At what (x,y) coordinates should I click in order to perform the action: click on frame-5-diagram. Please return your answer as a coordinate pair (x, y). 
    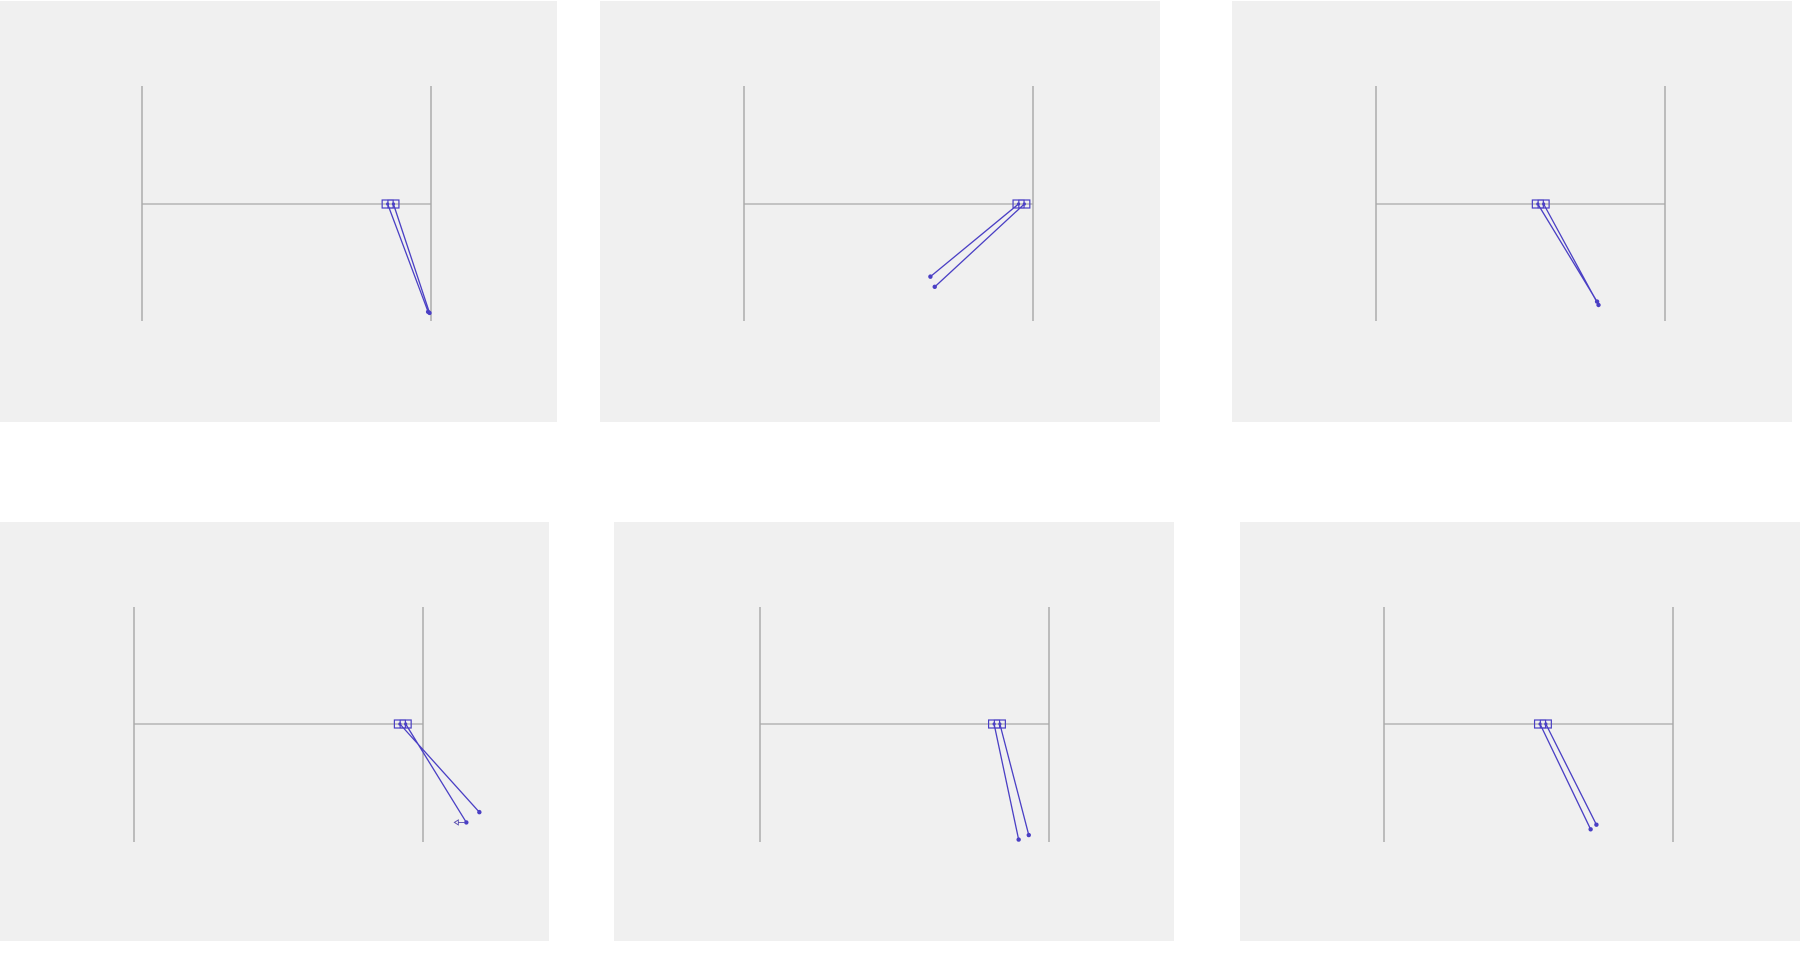
    Looking at the image, I should click on (904, 724).